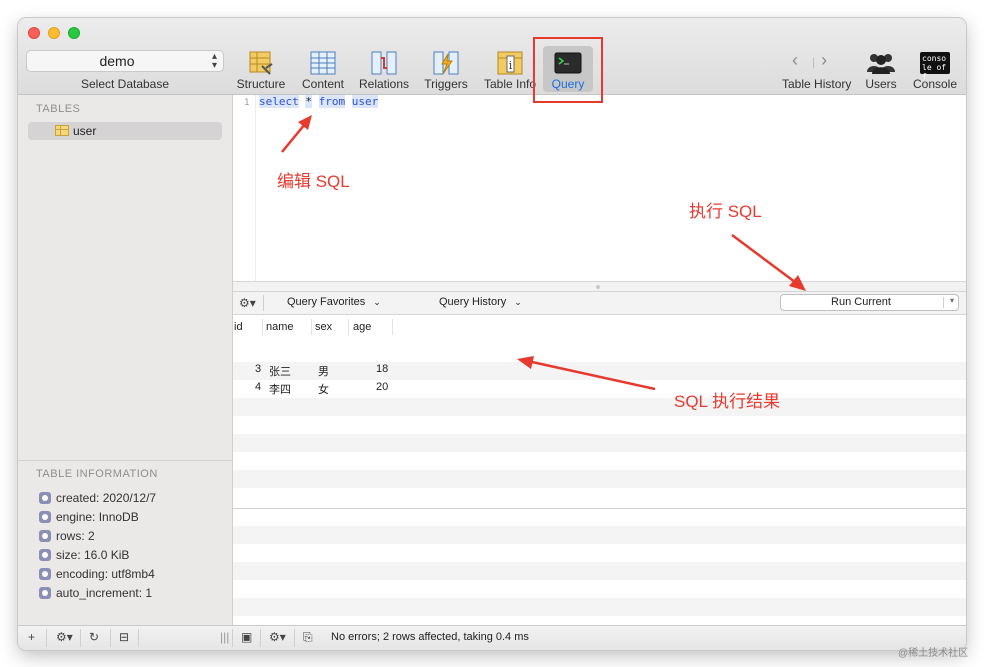  I want to click on arrow-edit-sql, so click(296, 134).